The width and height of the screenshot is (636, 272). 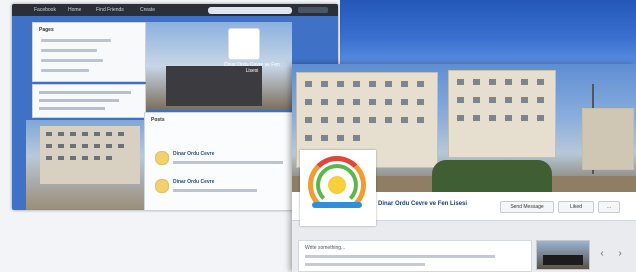 What do you see at coordinates (563, 260) in the screenshot?
I see `thumbnail-dark-area` at bounding box center [563, 260].